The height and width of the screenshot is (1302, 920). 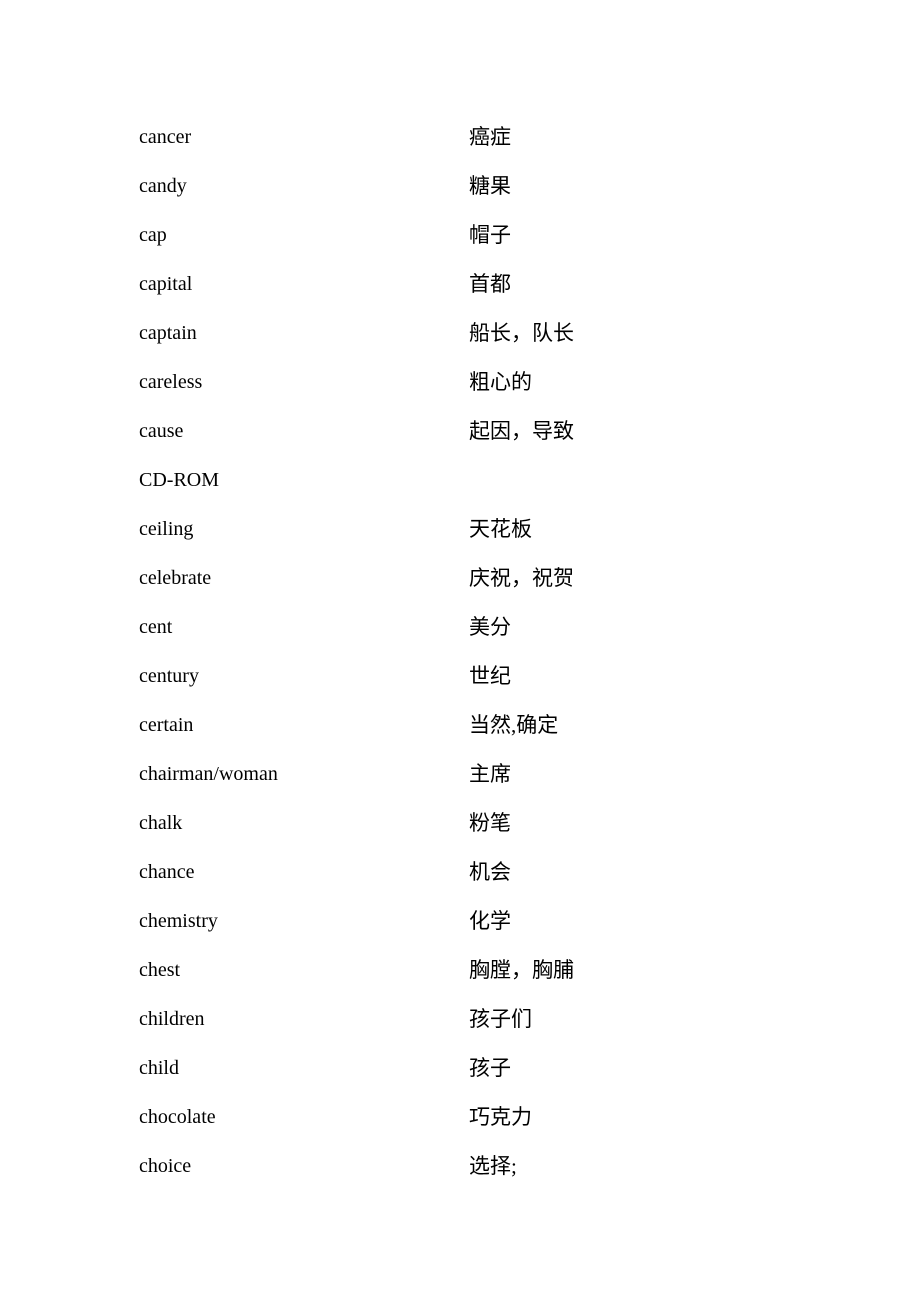 What do you see at coordinates (490, 823) in the screenshot?
I see `chinese-meaning: 粉笔` at bounding box center [490, 823].